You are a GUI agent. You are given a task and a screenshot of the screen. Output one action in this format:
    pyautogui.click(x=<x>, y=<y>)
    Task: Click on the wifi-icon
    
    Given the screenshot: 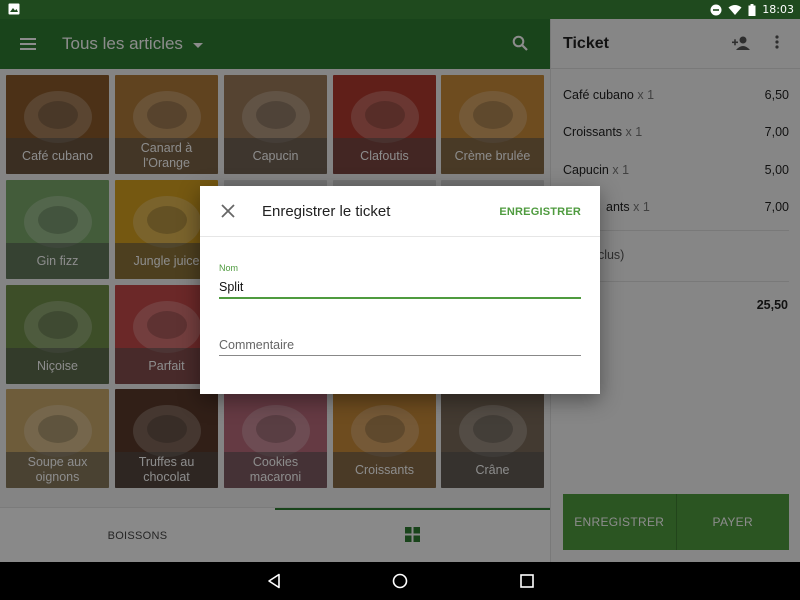 What is the action you would take?
    pyautogui.click(x=735, y=10)
    